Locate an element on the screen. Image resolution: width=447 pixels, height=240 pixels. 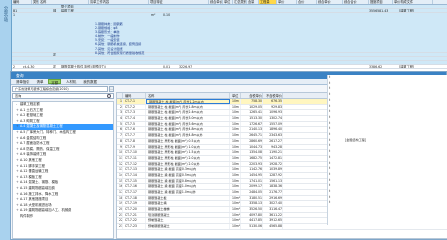
header-cell: 类别 is located at coordinates (35, 2).